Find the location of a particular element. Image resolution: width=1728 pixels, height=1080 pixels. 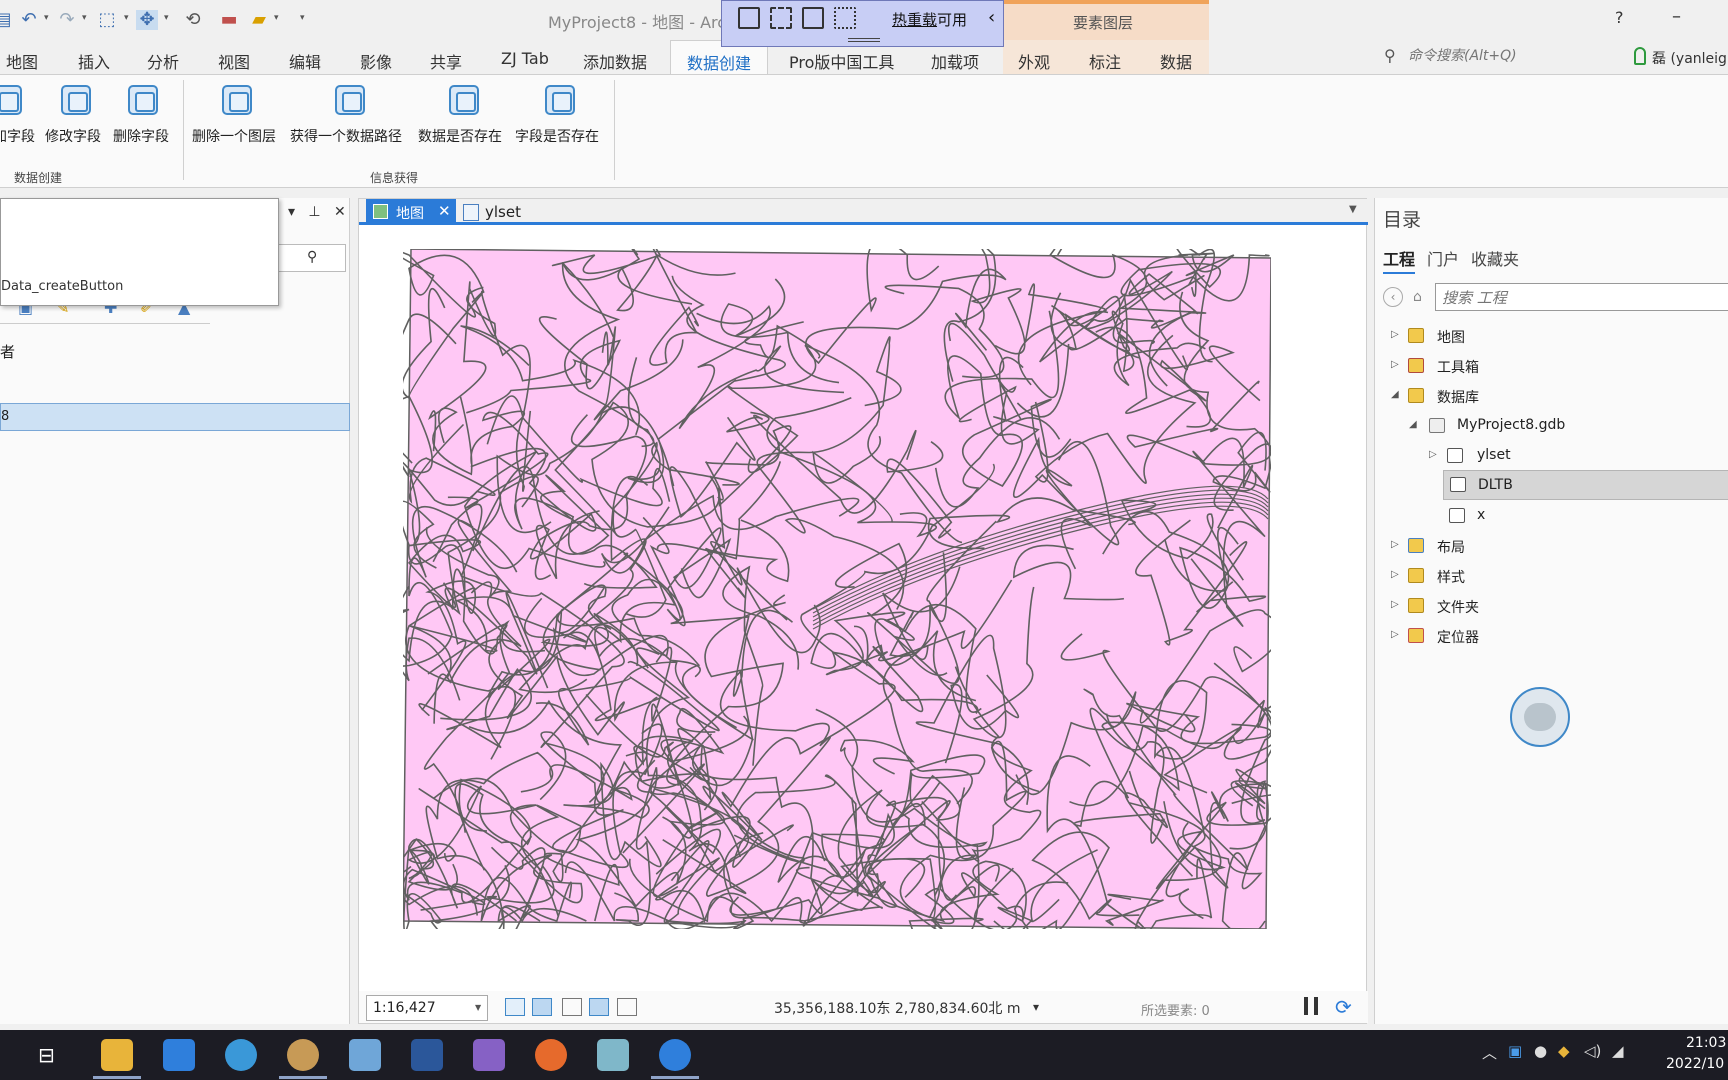

command-search-input is located at coordinates (1508, 56).